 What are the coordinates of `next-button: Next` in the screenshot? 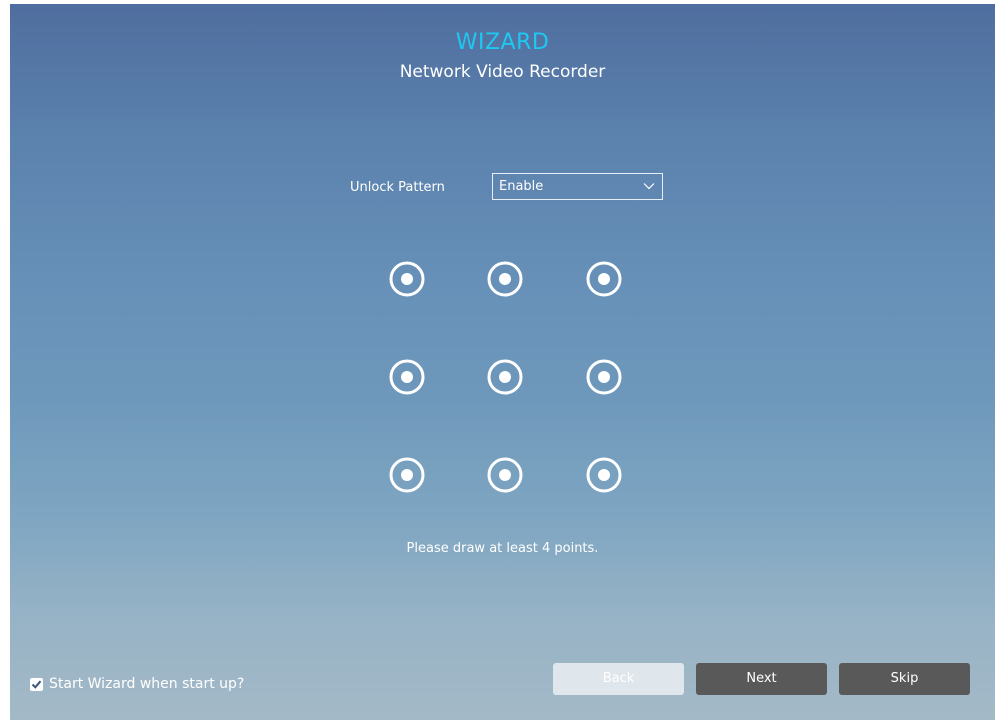 It's located at (761, 679).